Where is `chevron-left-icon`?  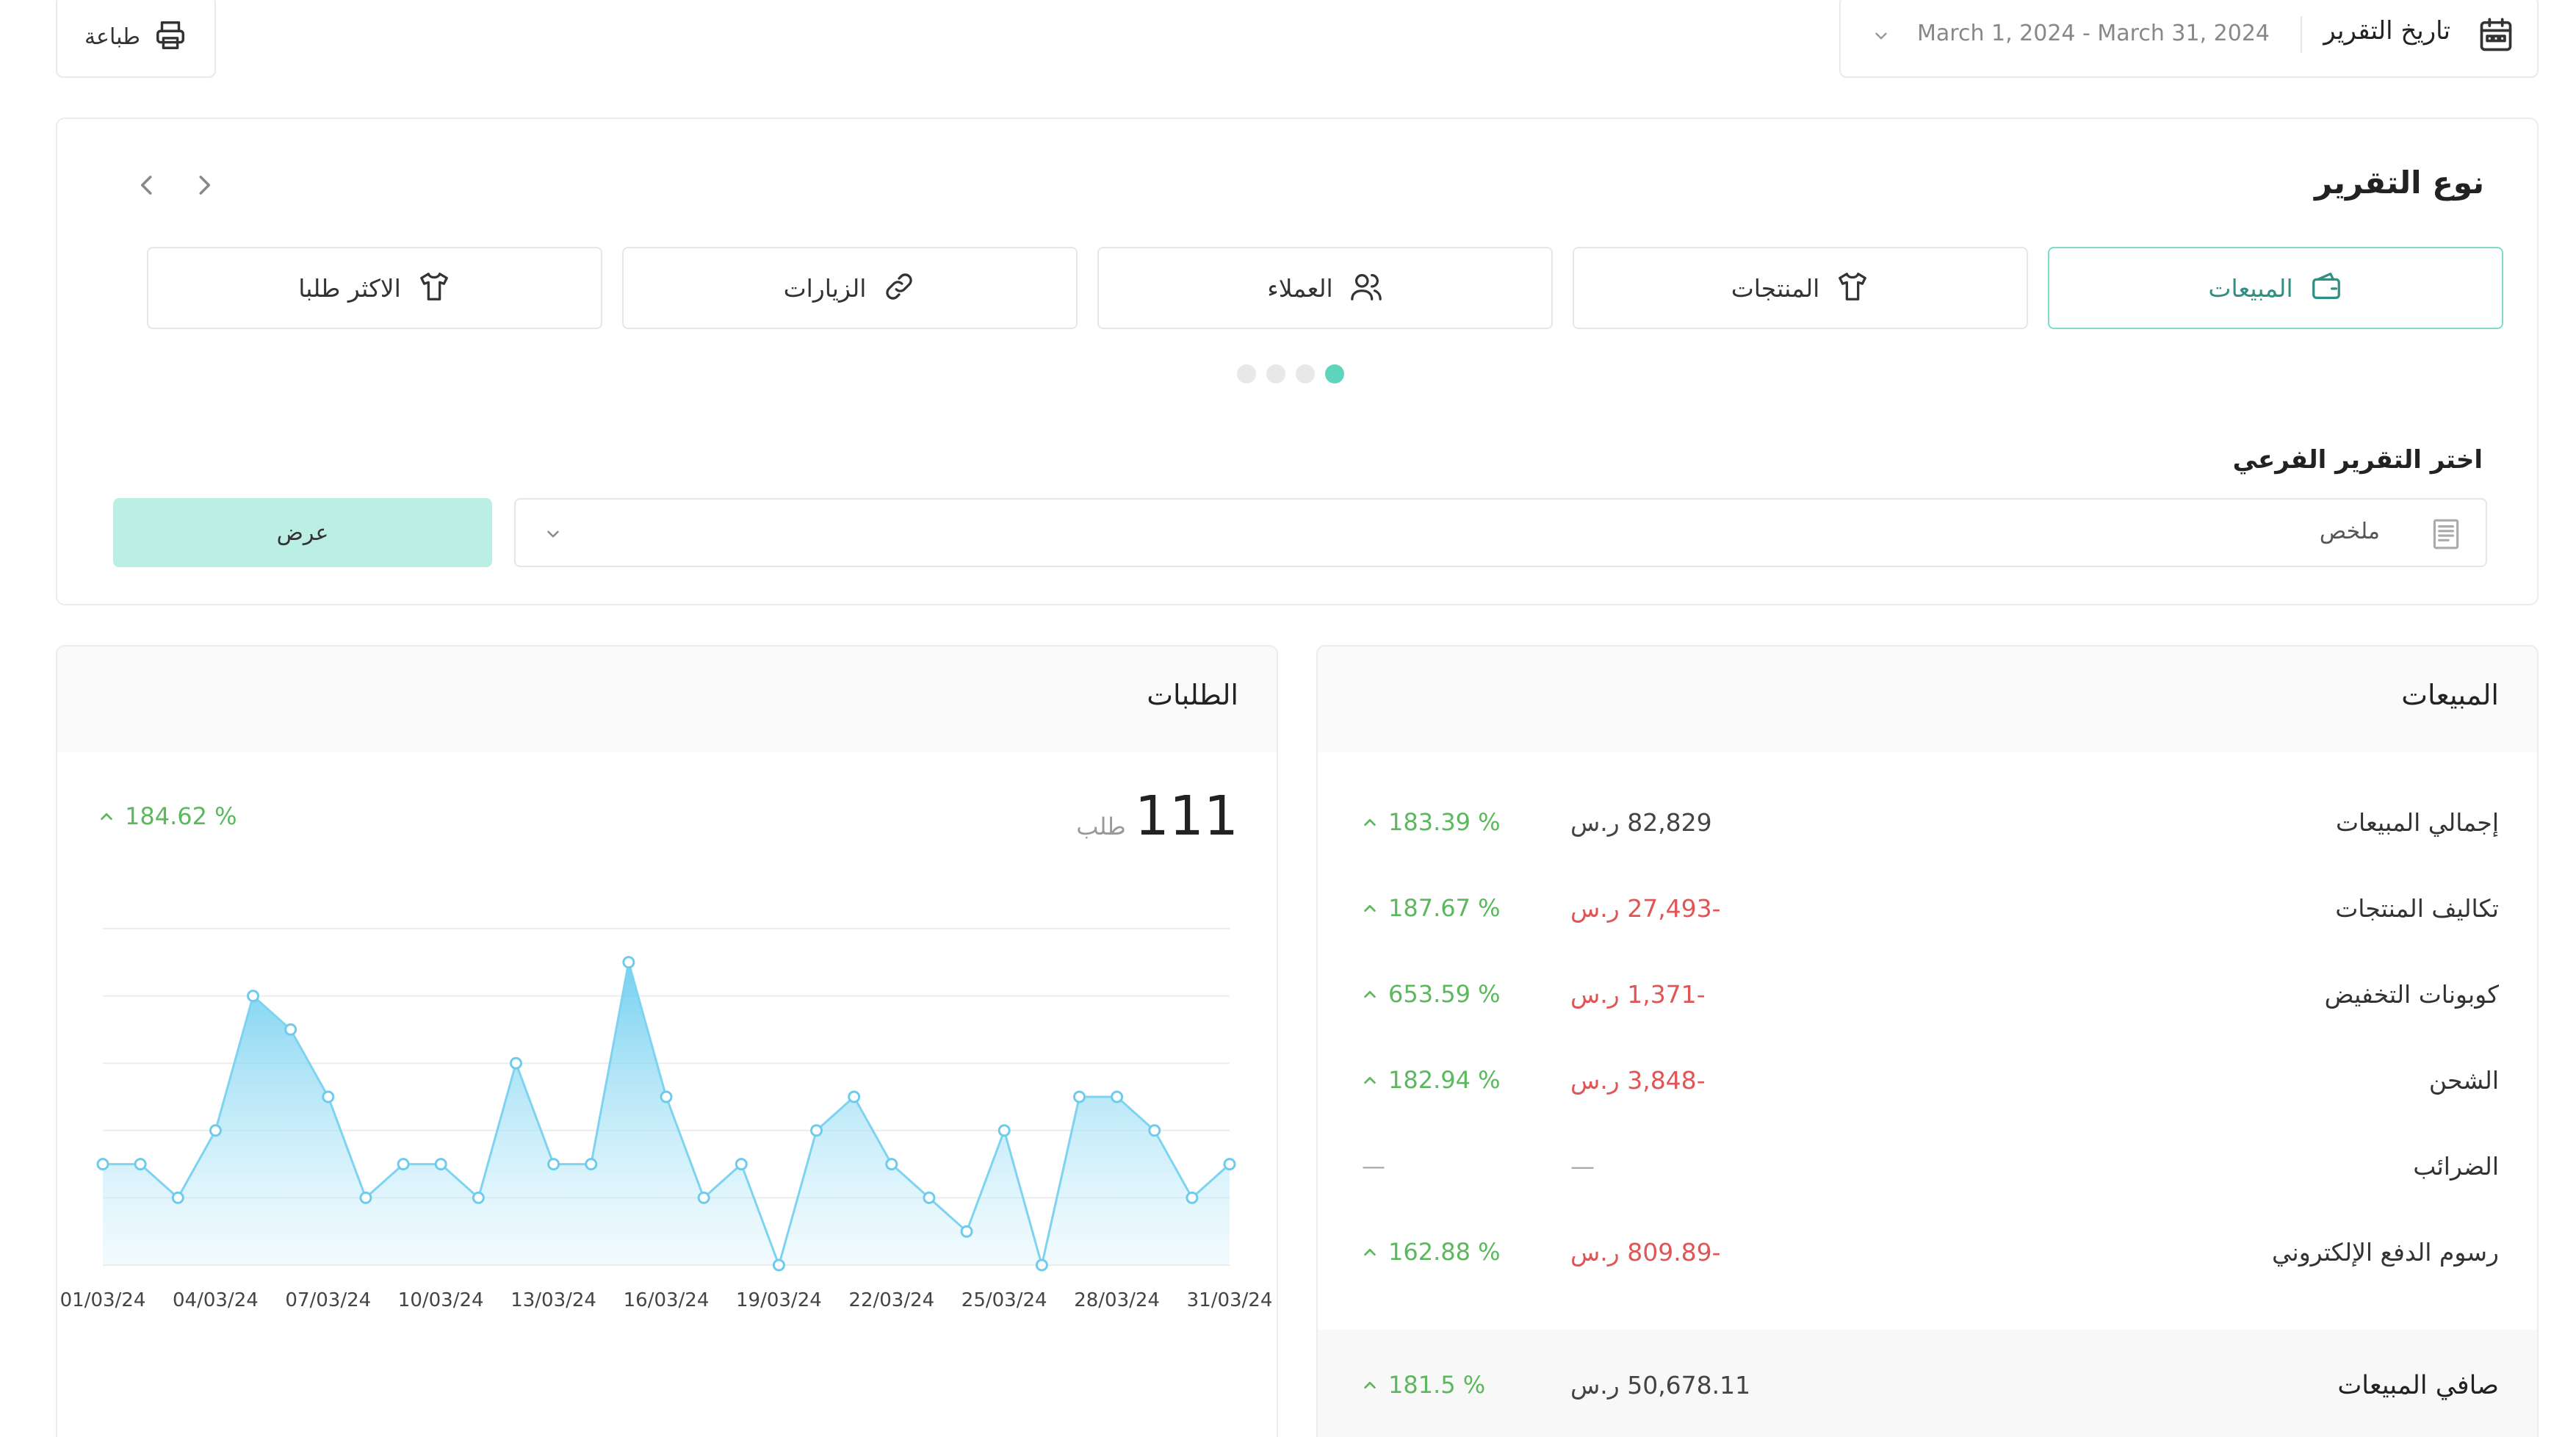 chevron-left-icon is located at coordinates (146, 185).